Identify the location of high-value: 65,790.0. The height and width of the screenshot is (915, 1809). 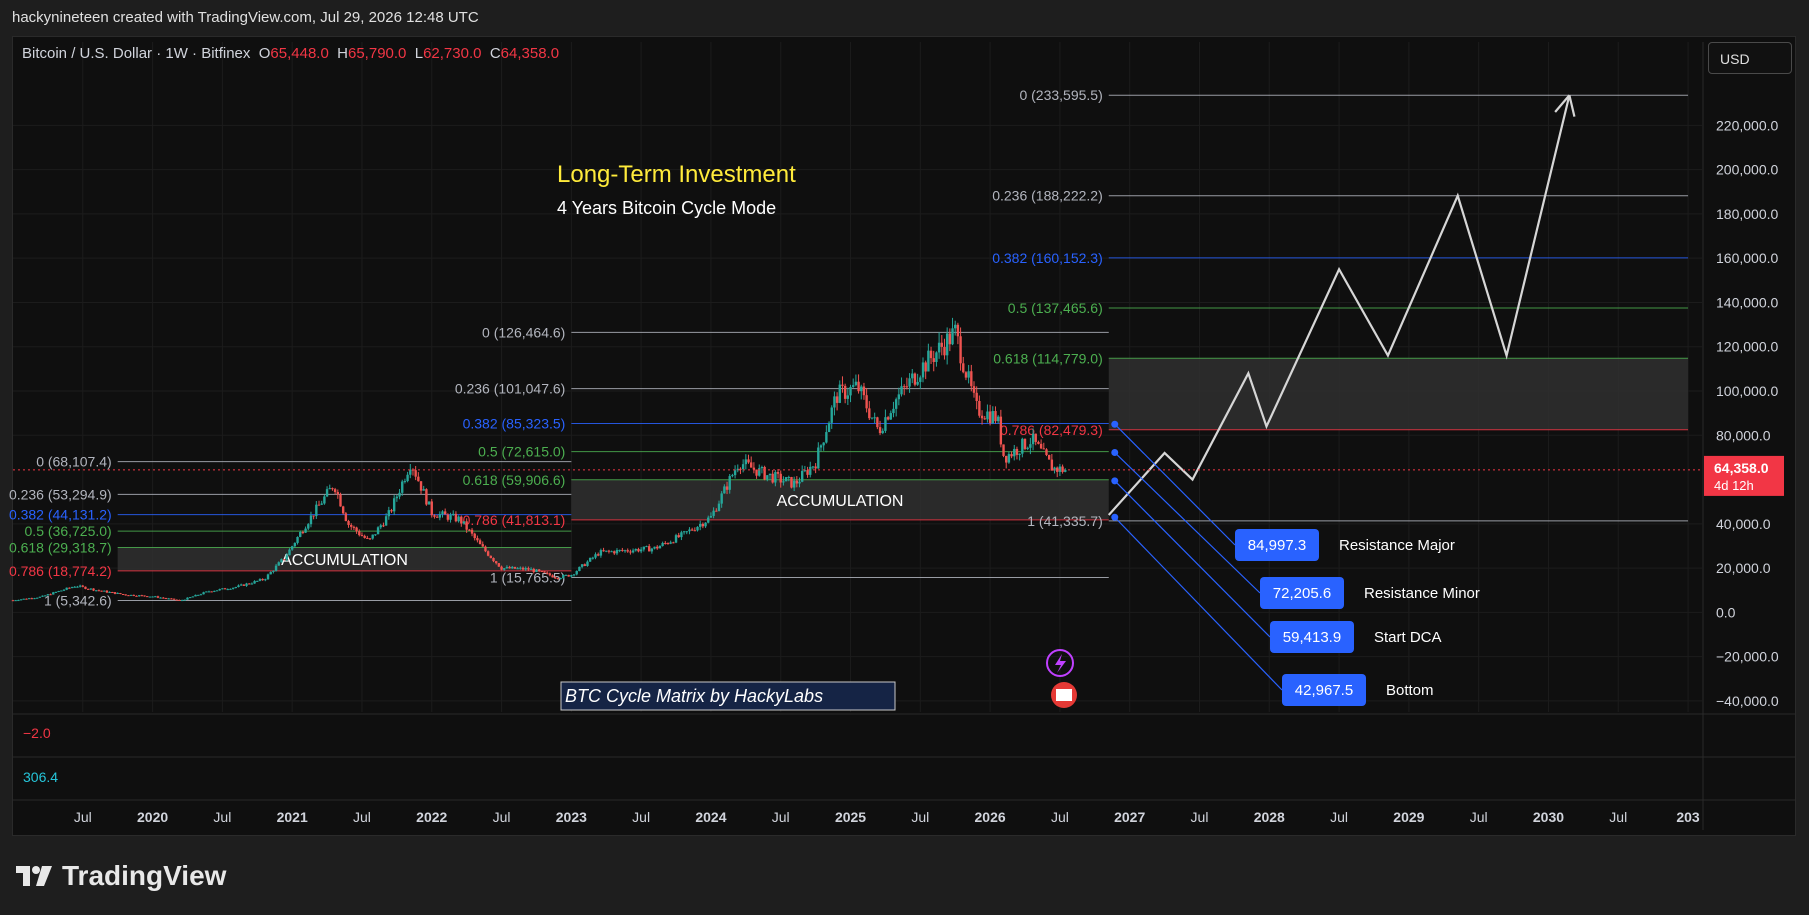
(377, 53).